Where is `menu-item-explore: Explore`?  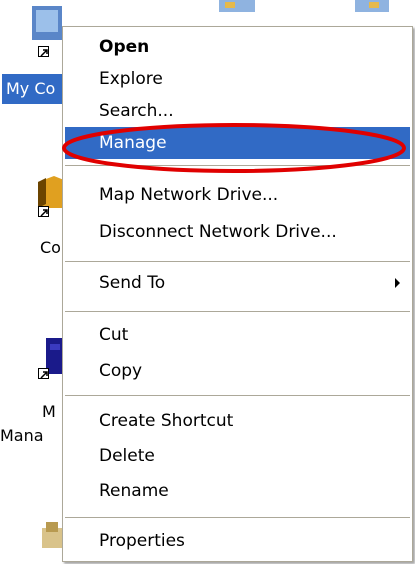
menu-item-explore: Explore is located at coordinates (237, 79).